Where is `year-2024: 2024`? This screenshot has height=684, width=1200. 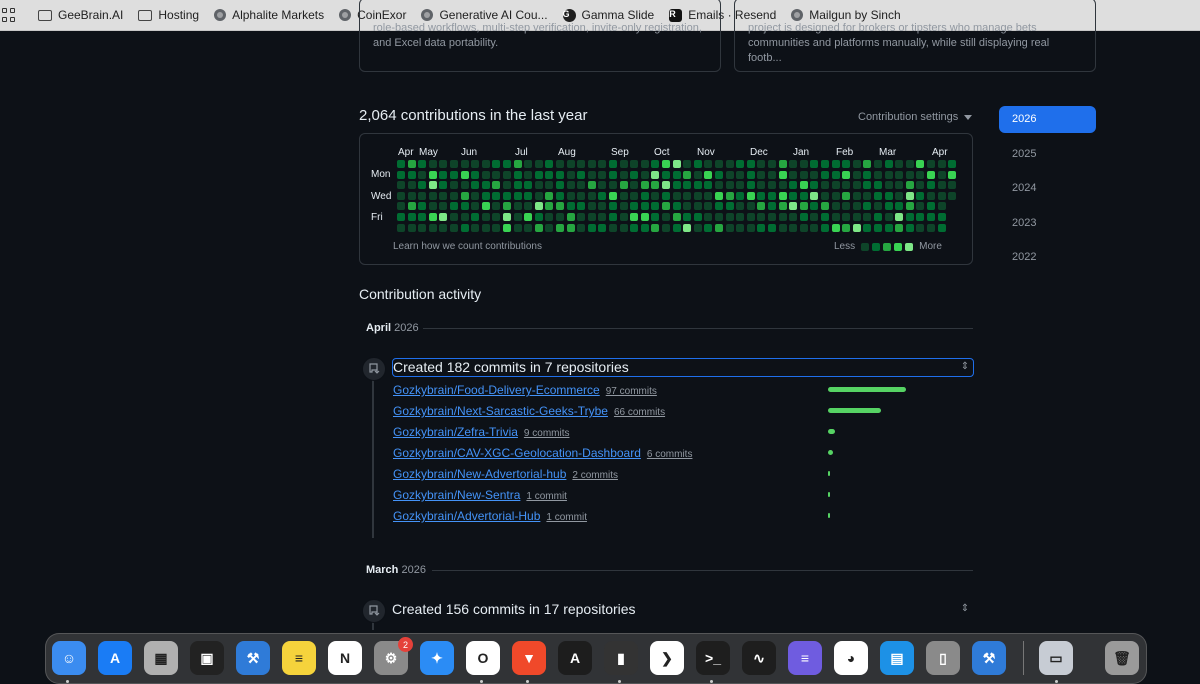
year-2024: 2024 is located at coordinates (1047, 188).